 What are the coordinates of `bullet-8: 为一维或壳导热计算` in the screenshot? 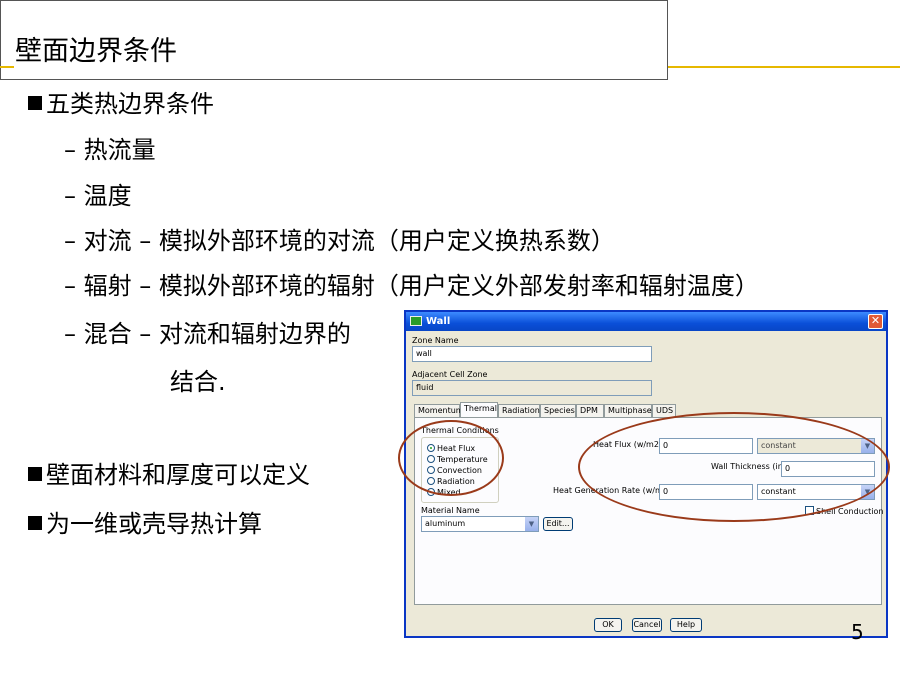 It's located at (145, 521).